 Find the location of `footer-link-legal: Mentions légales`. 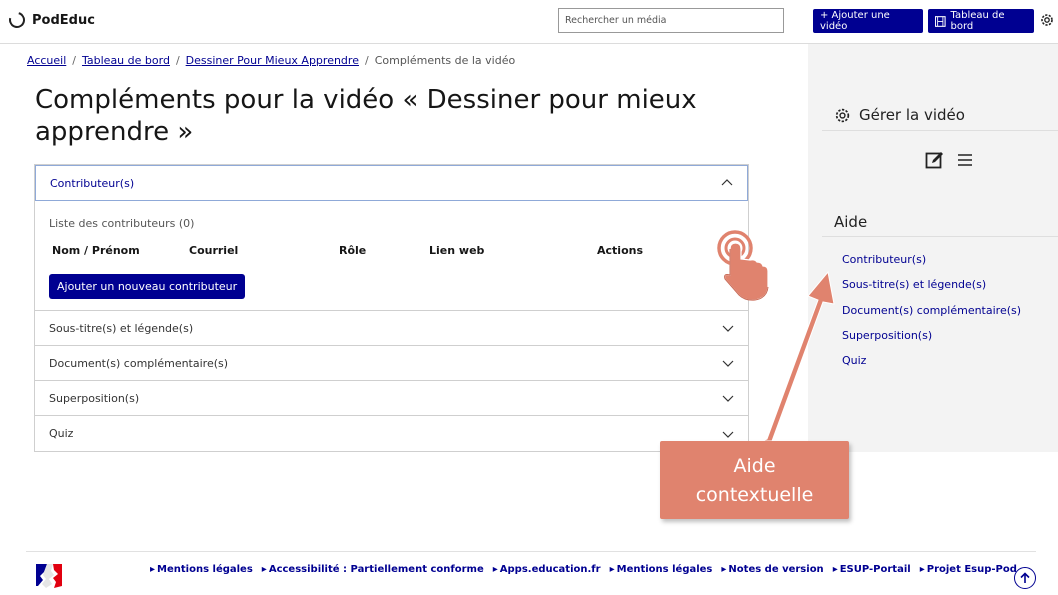

footer-link-legal: Mentions légales is located at coordinates (201, 569).